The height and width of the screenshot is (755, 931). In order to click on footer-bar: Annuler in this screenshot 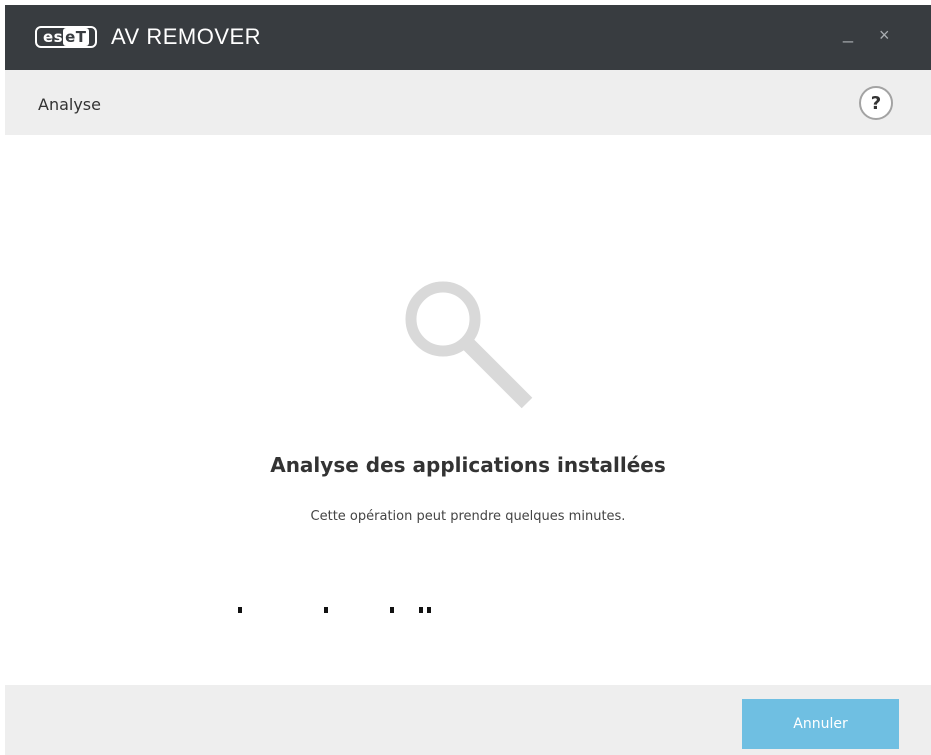, I will do `click(468, 720)`.